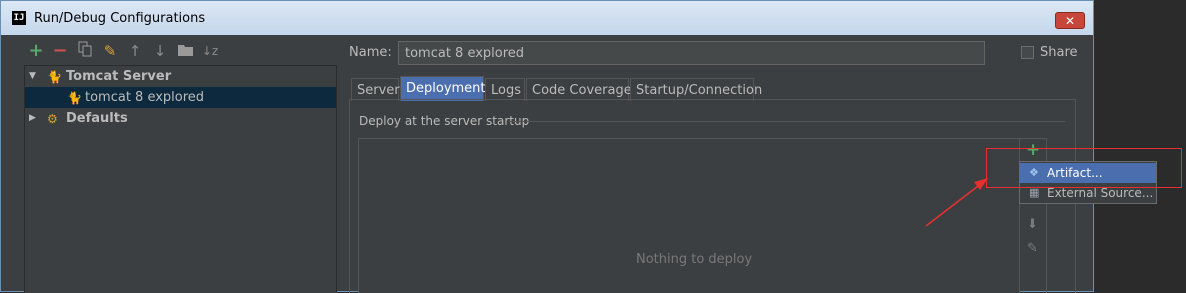 Image resolution: width=1186 pixels, height=293 pixels. Describe the element at coordinates (444, 121) in the screenshot. I see `deploy-section-title: Deploy at the server startup` at that location.